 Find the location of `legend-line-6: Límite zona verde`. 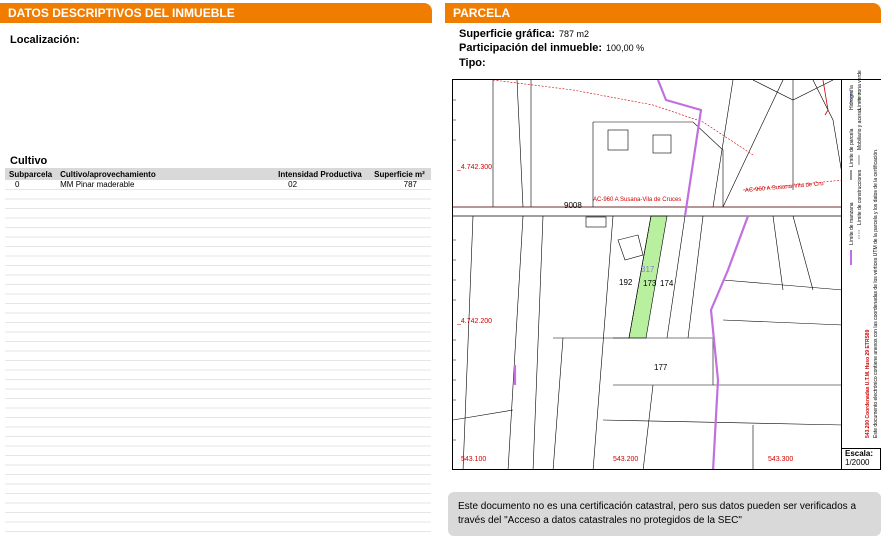

legend-line-6: Límite zona verde is located at coordinates (860, 90).